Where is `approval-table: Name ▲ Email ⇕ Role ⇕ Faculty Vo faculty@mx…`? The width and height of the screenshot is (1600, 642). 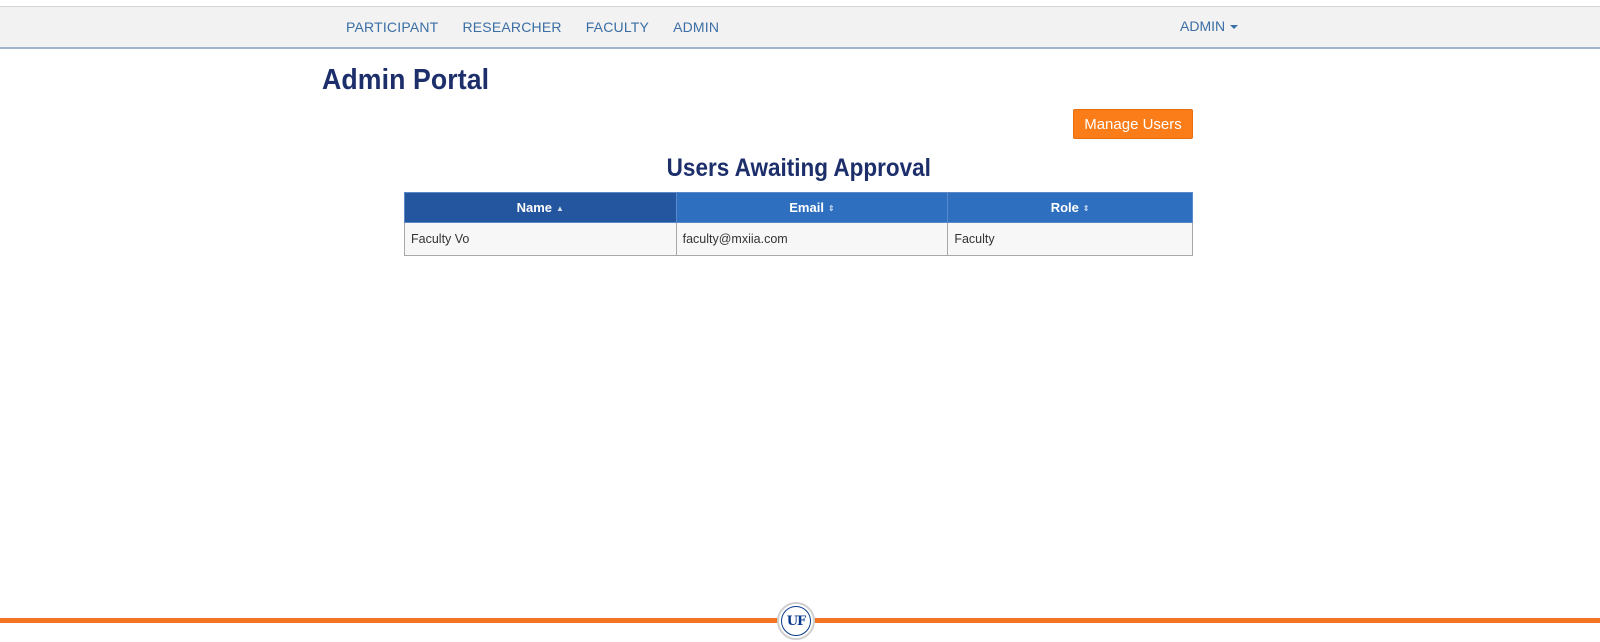 approval-table: Name ▲ Email ⇕ Role ⇕ Faculty Vo faculty@mx… is located at coordinates (798, 224).